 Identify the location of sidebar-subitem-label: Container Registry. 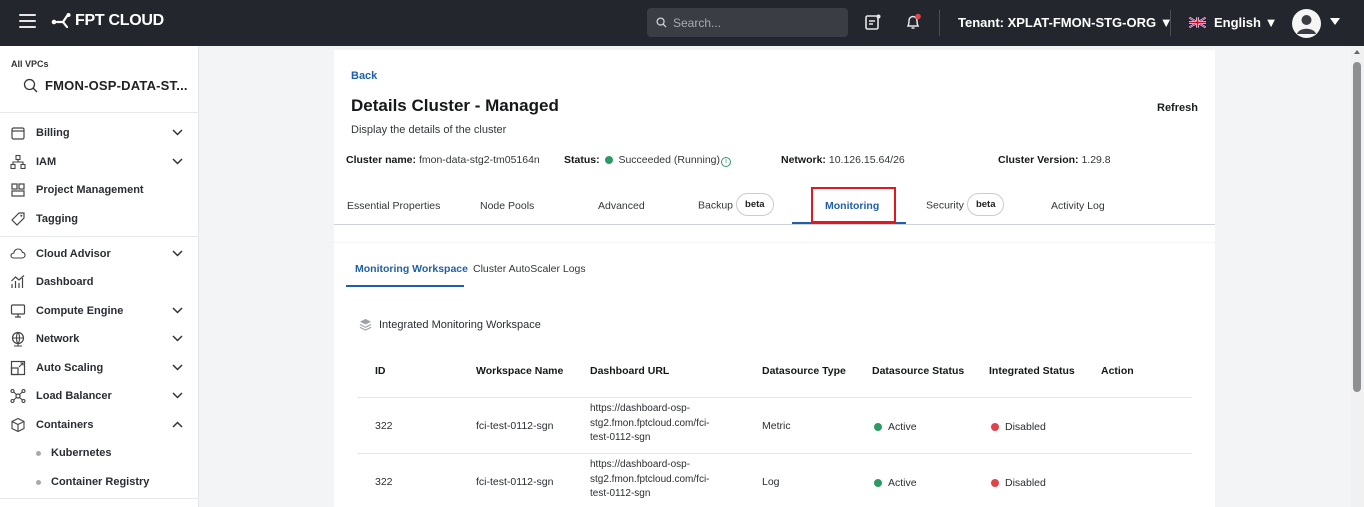
(100, 482).